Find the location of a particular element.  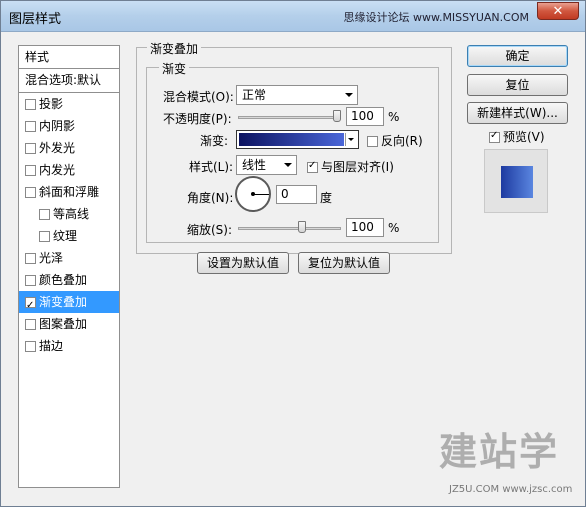

opacity-input: 100 is located at coordinates (365, 116).